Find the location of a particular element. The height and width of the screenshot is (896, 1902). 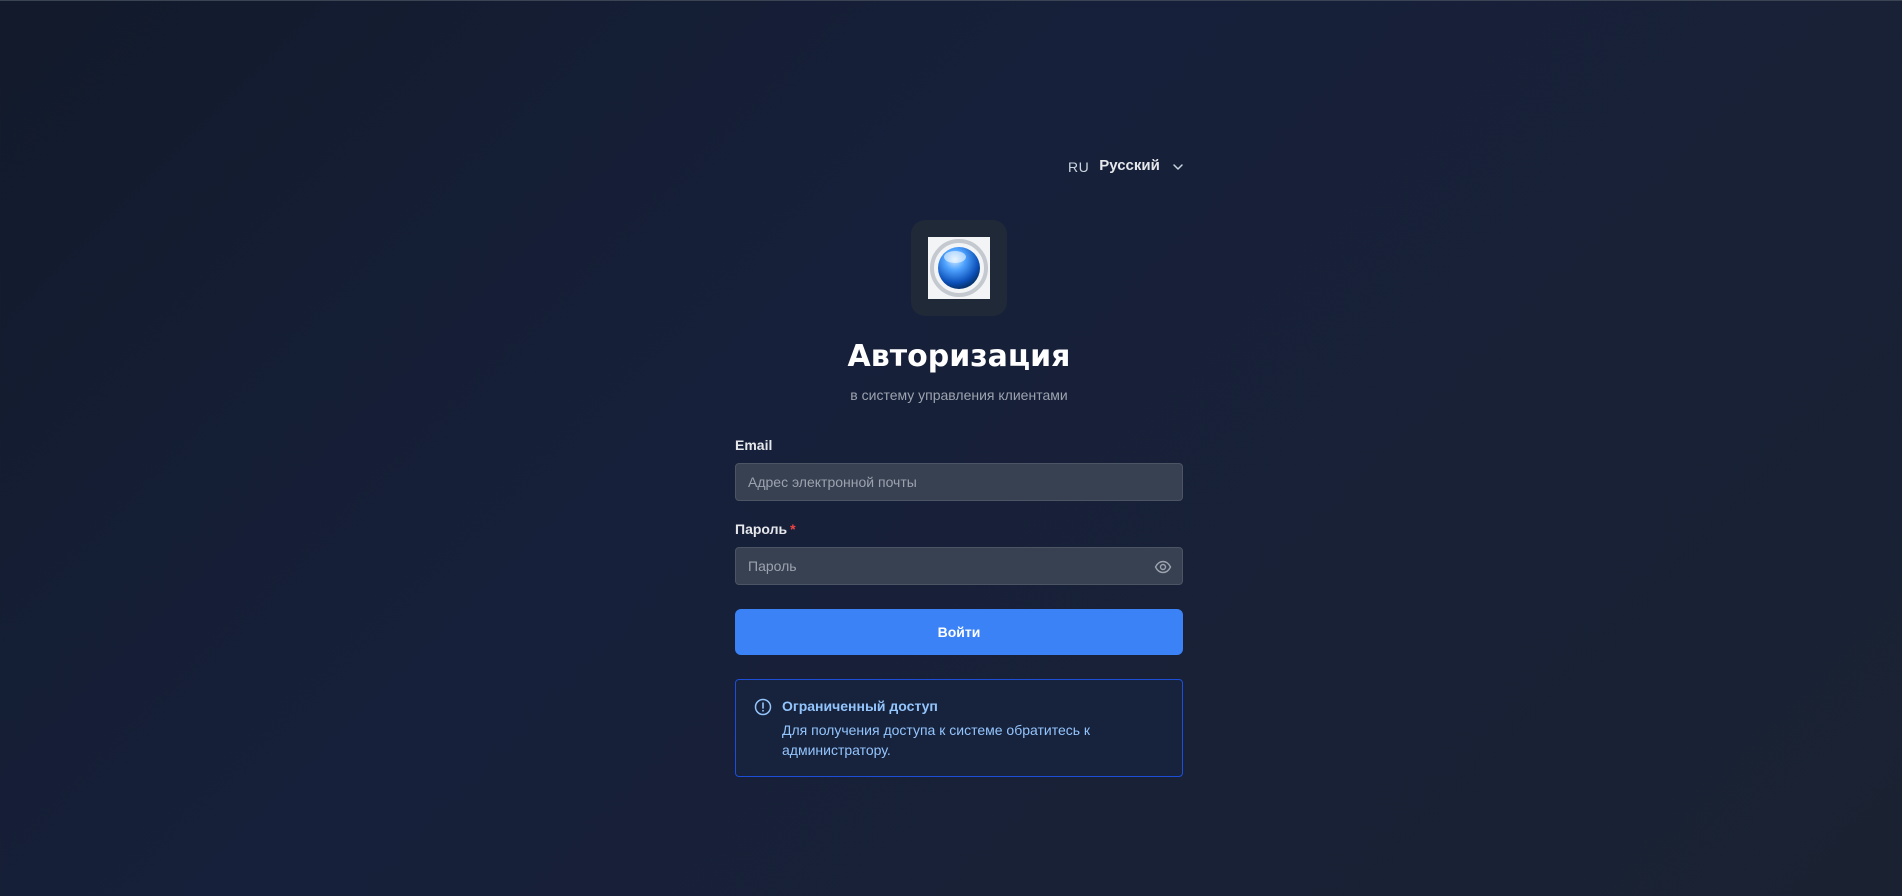

chevron-down-icon is located at coordinates (1178, 166).